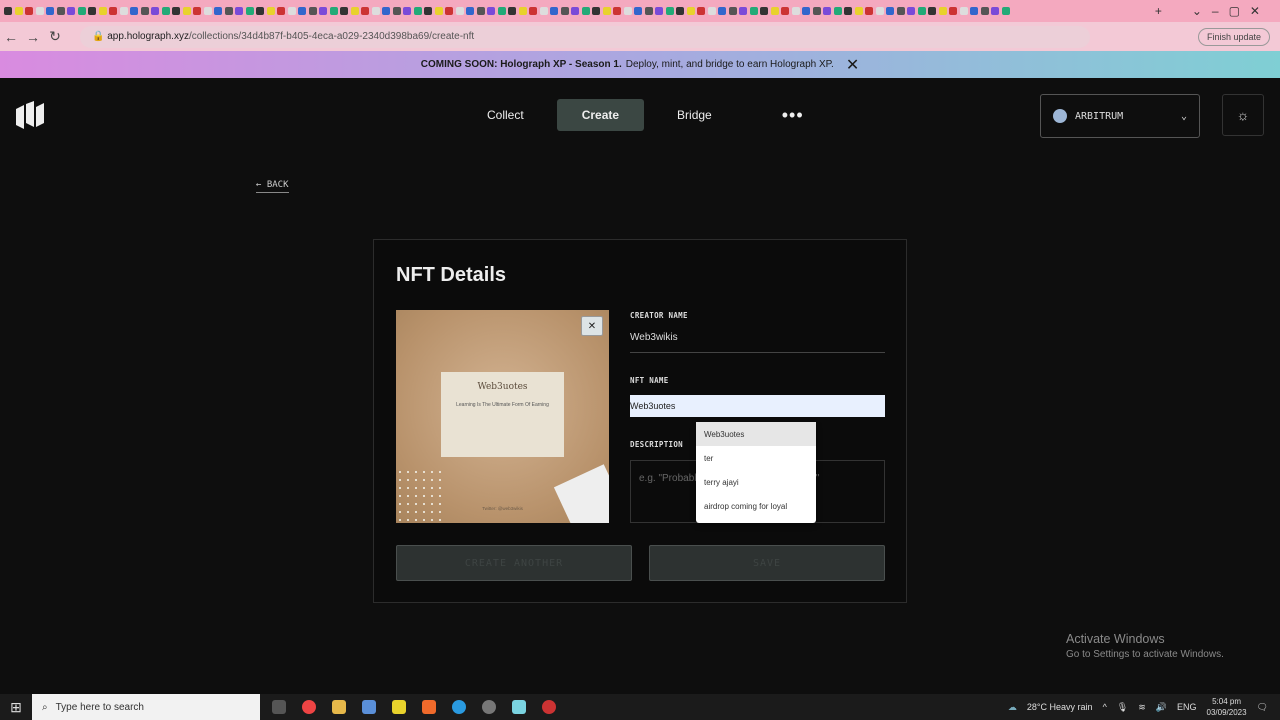 Image resolution: width=1280 pixels, height=720 pixels. I want to click on file-explorer-icon, so click(339, 707).